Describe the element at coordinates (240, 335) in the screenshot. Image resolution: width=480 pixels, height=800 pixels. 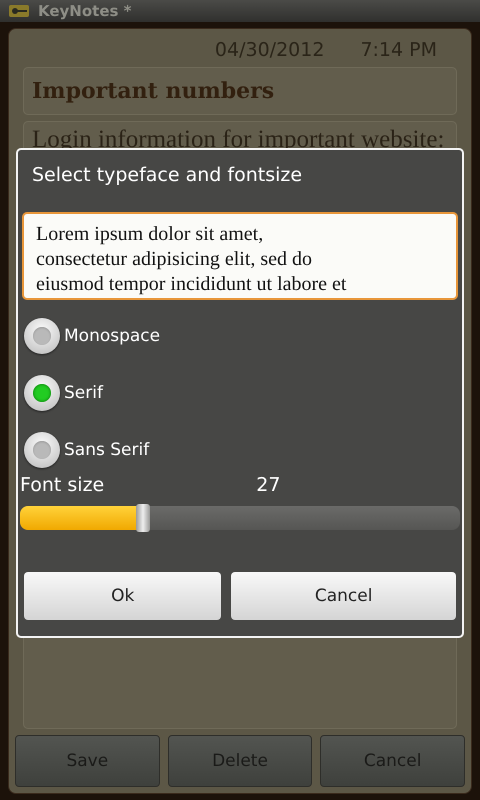
I see `typeface-option: Monospace` at that location.